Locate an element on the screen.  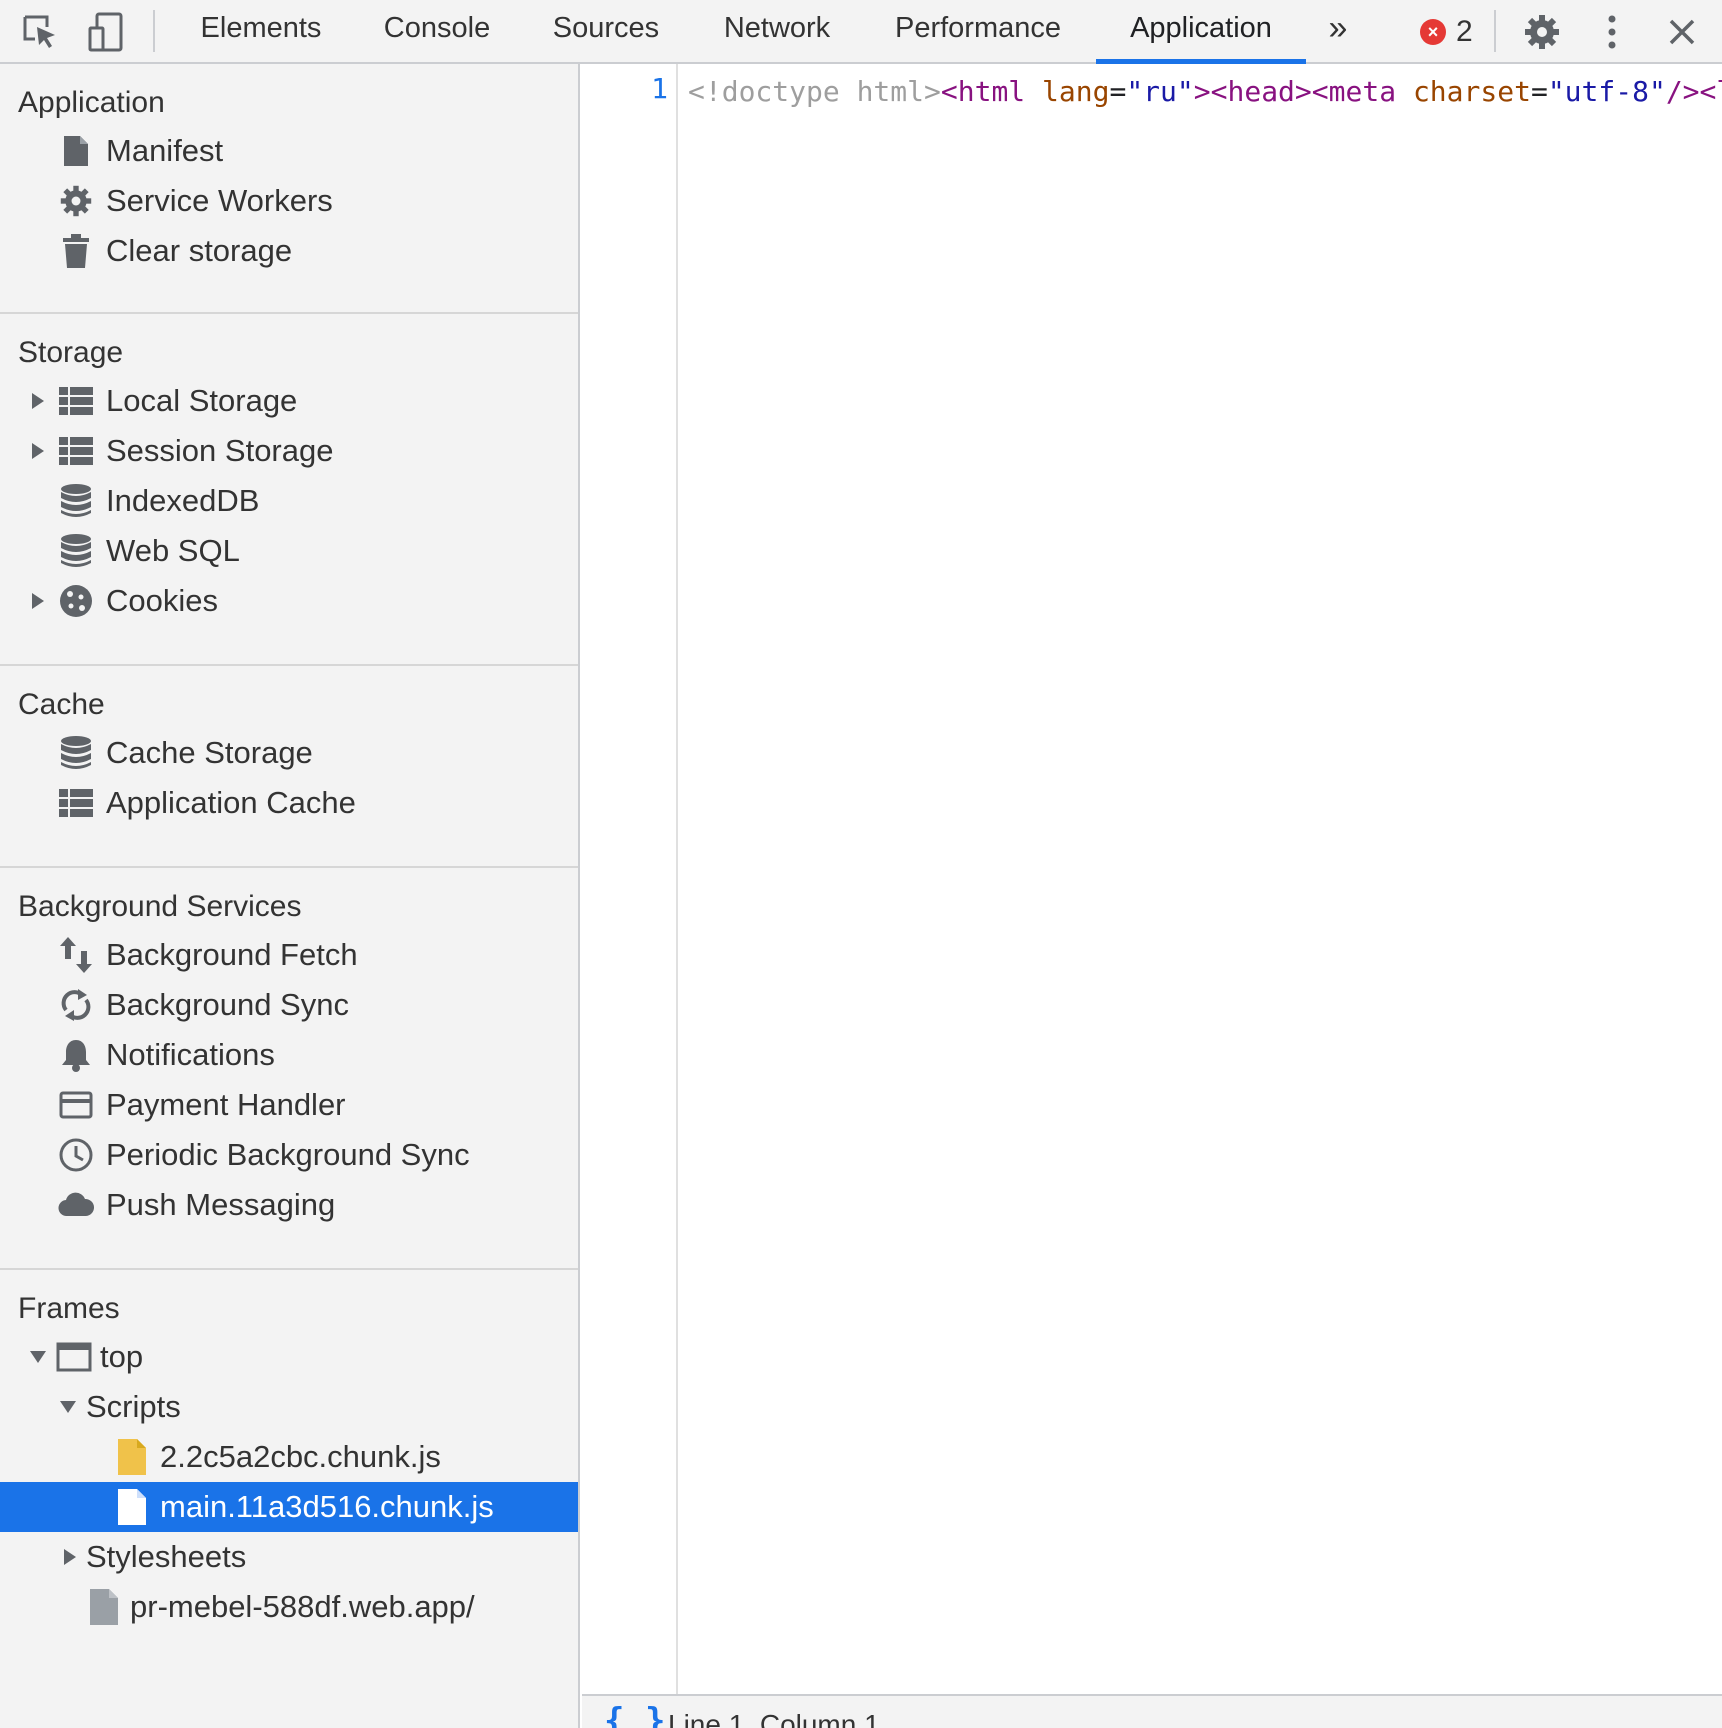
code-value-lang: "ru" is located at coordinates (1160, 91).